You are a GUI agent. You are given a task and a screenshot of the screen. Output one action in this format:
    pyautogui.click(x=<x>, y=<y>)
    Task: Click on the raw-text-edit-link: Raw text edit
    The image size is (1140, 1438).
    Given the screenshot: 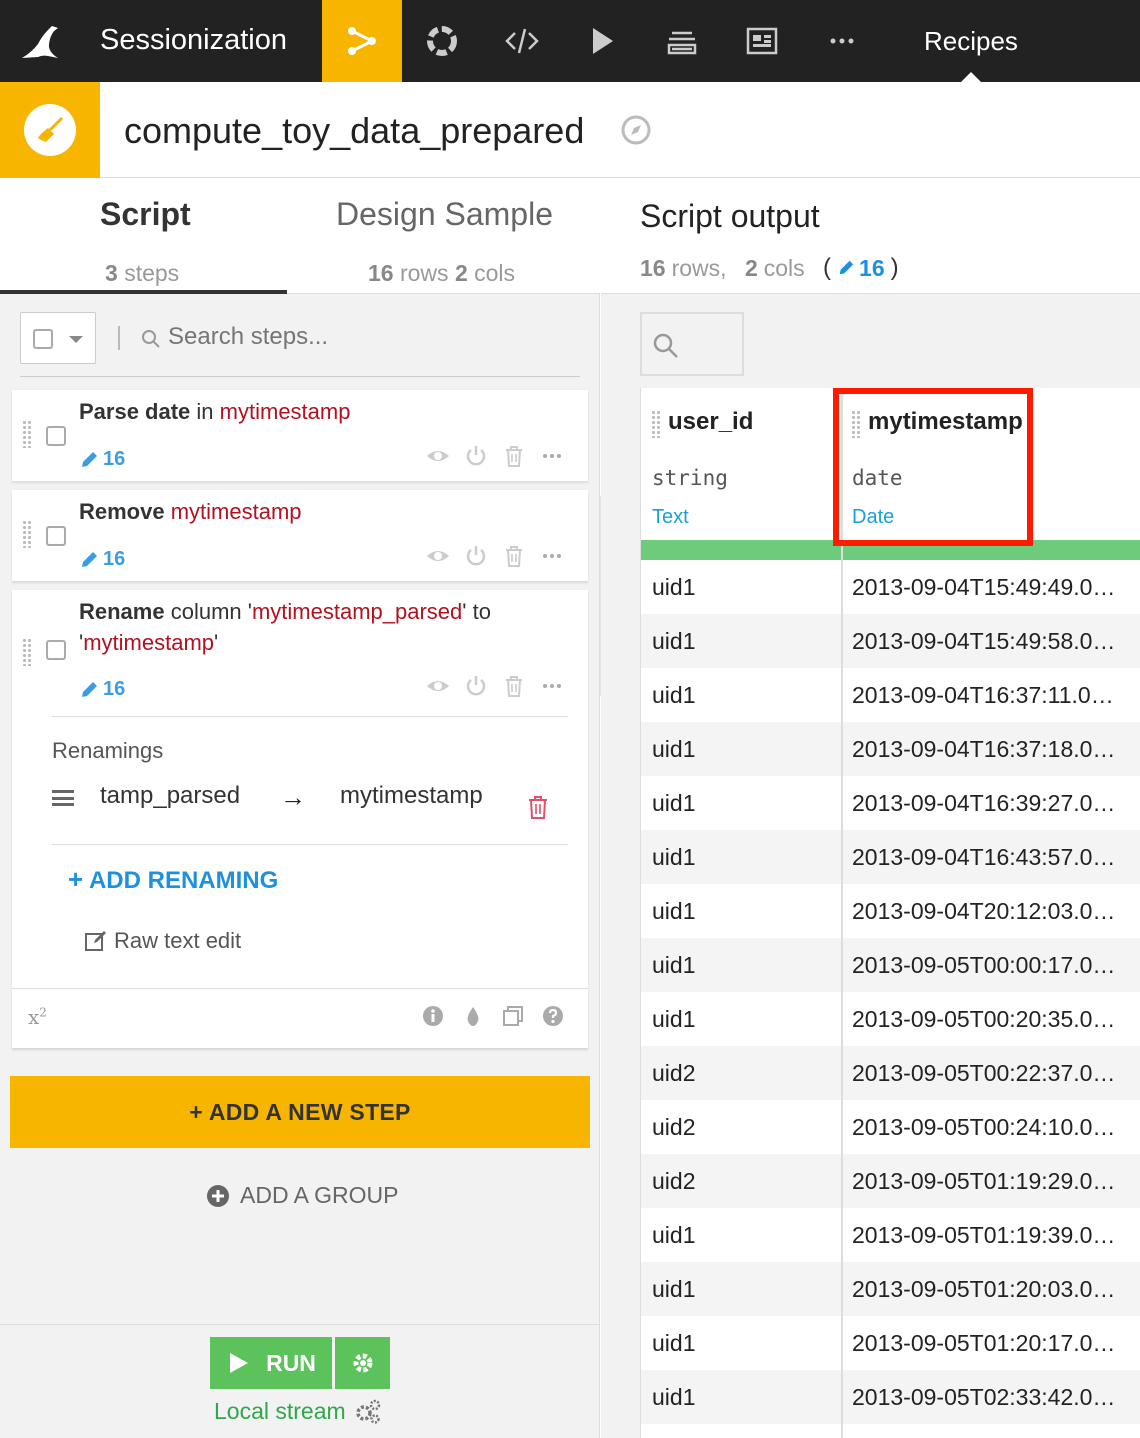 What is the action you would take?
    pyautogui.click(x=162, y=941)
    